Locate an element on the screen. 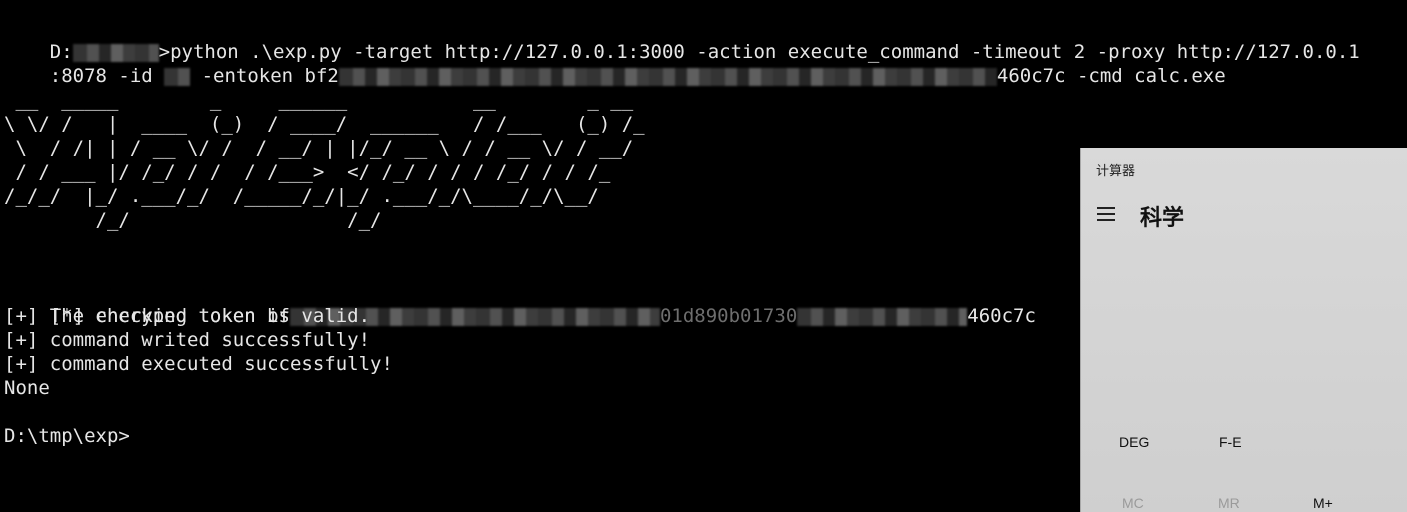 Image resolution: width=1407 pixels, height=512 pixels. calculator-title: 计算器 is located at coordinates (1116, 170).